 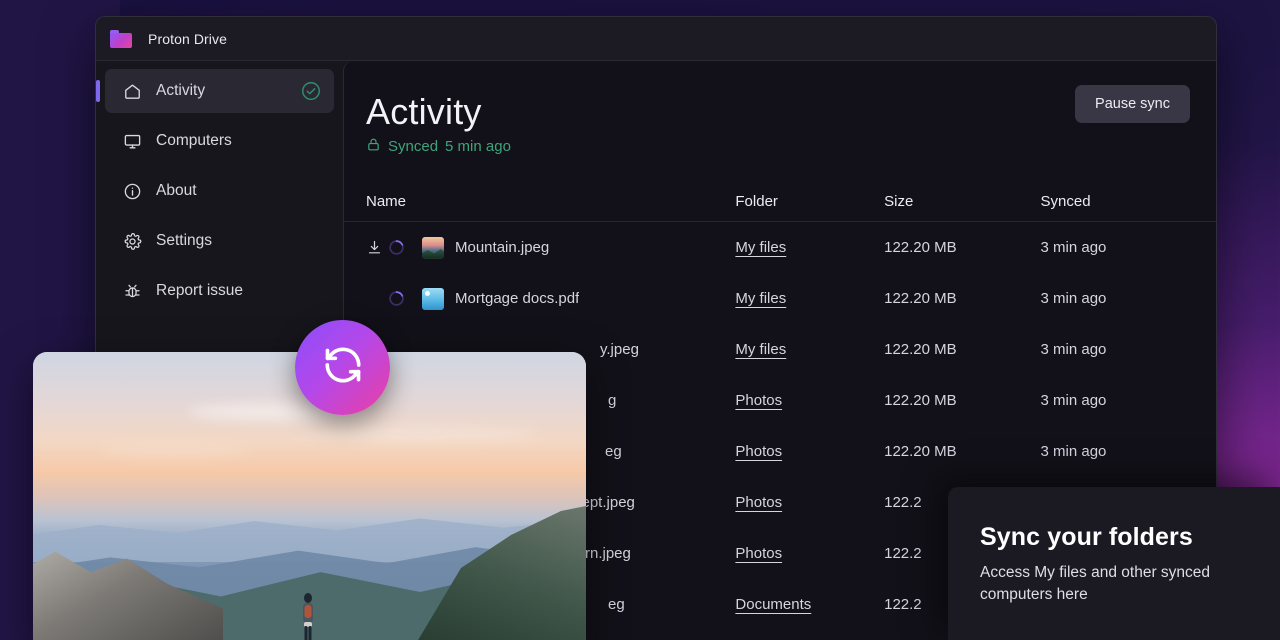 I want to click on sync-refresh-icon, so click(x=343, y=367).